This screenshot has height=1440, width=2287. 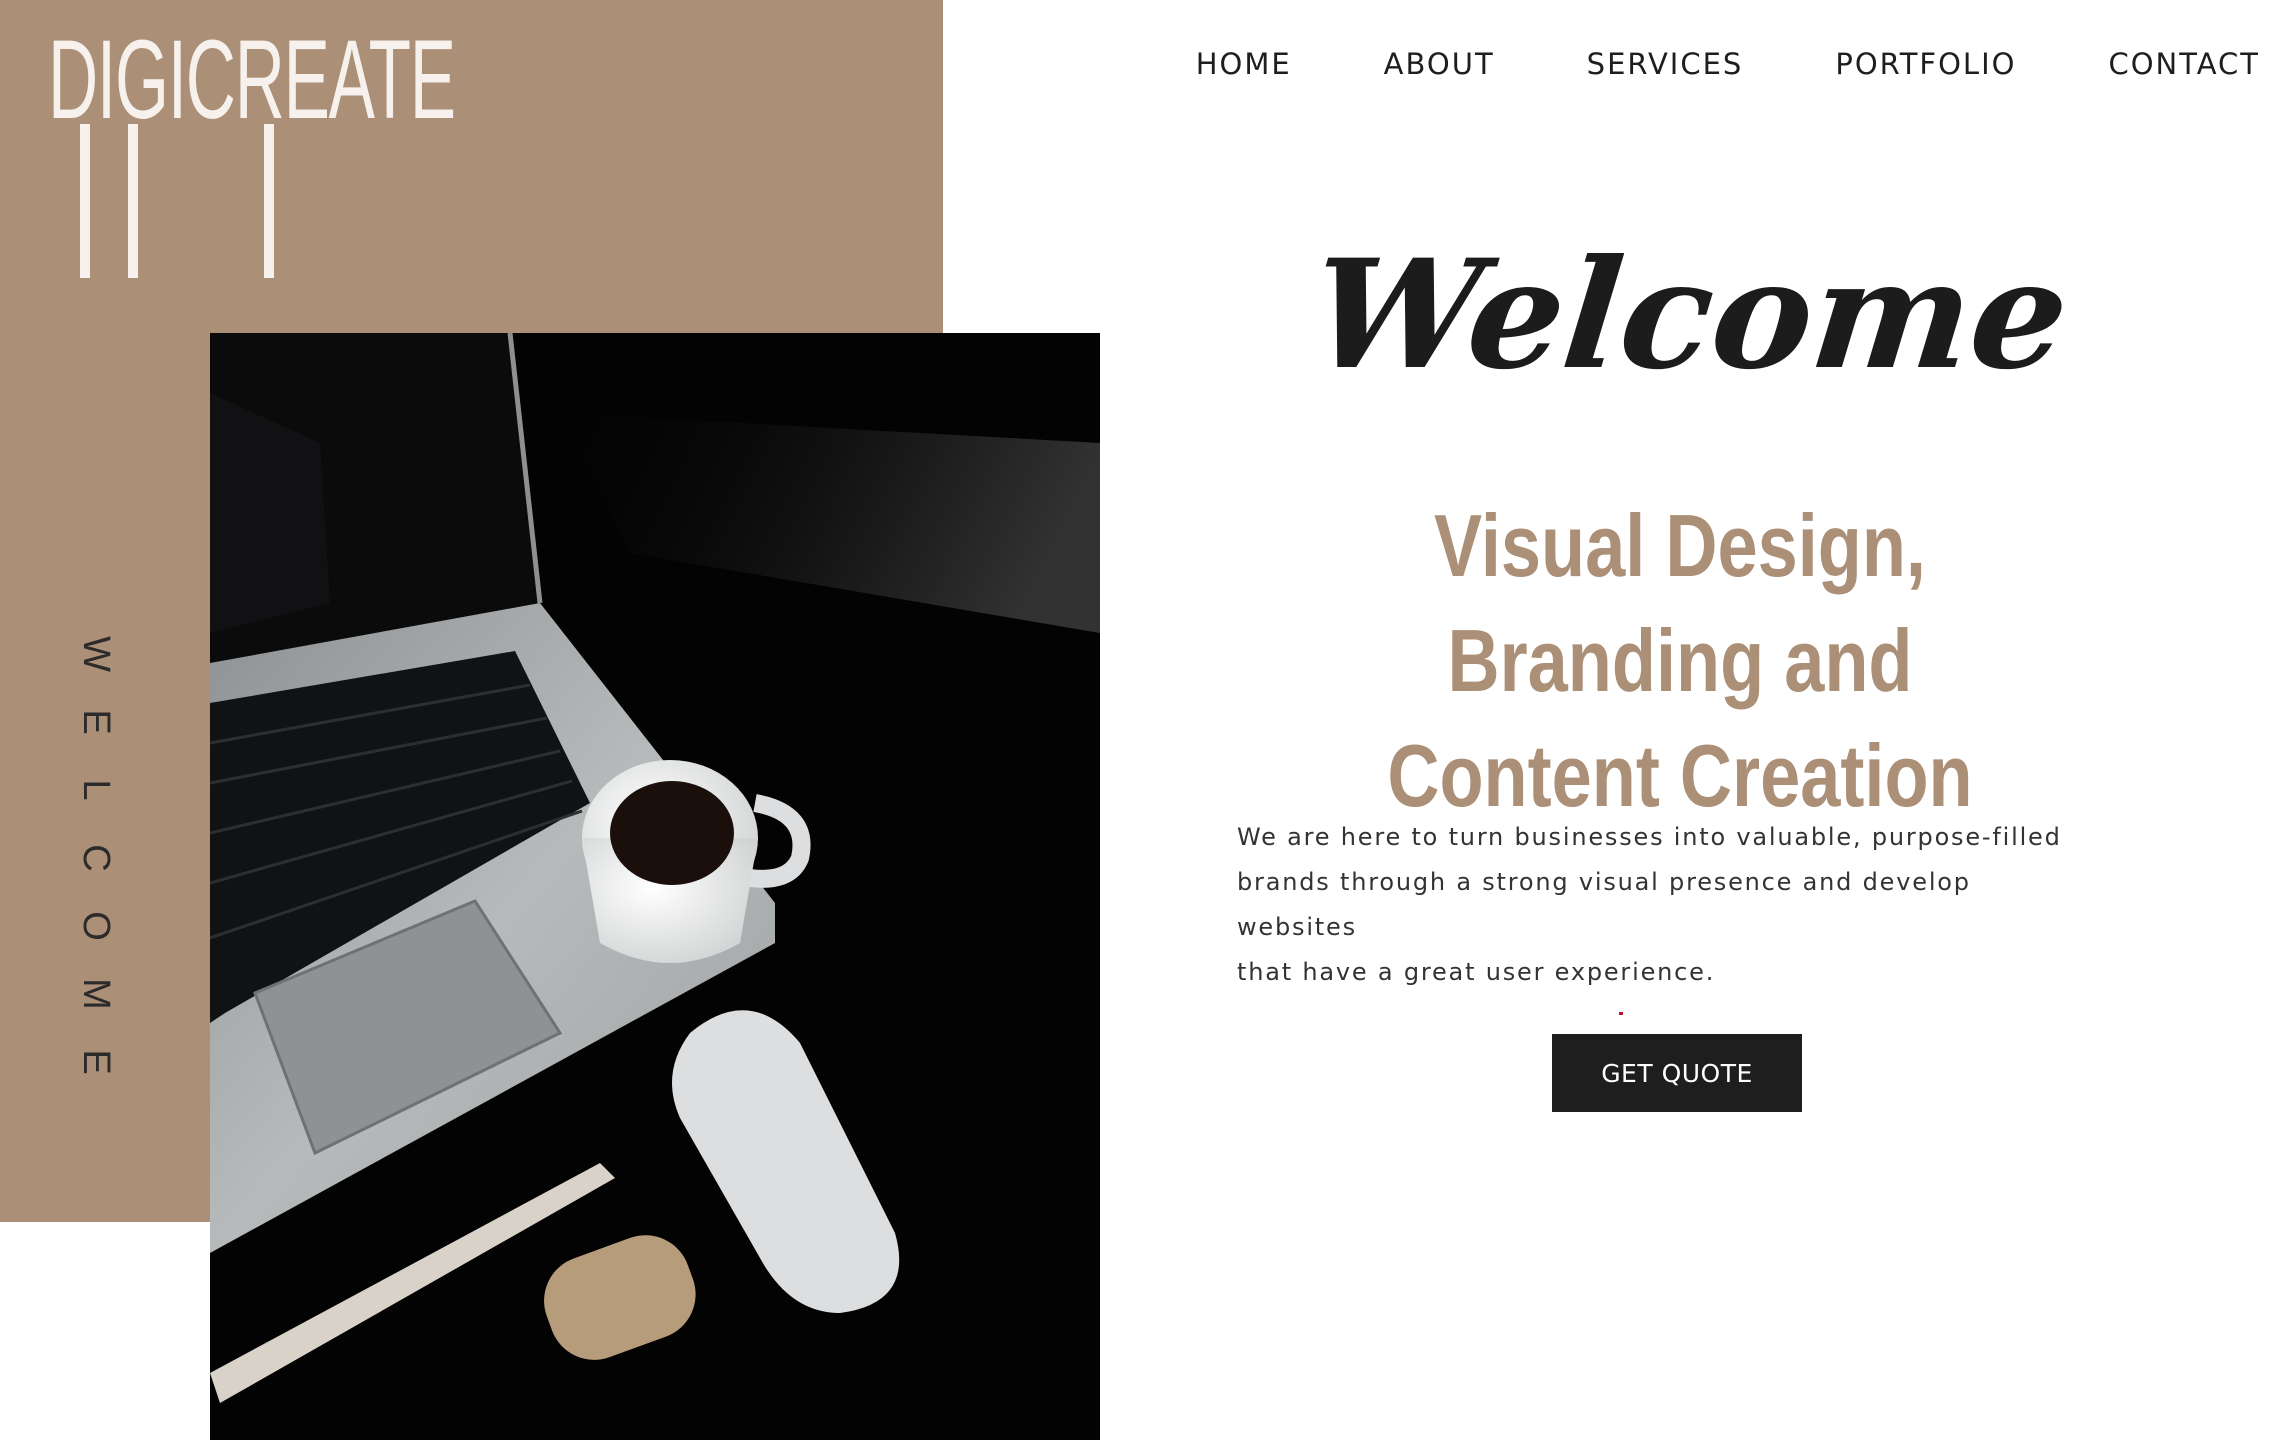 I want to click on main-nav: HOME ABOUT SERVICES PORTFOLIO CONTACT, so click(x=1682, y=64).